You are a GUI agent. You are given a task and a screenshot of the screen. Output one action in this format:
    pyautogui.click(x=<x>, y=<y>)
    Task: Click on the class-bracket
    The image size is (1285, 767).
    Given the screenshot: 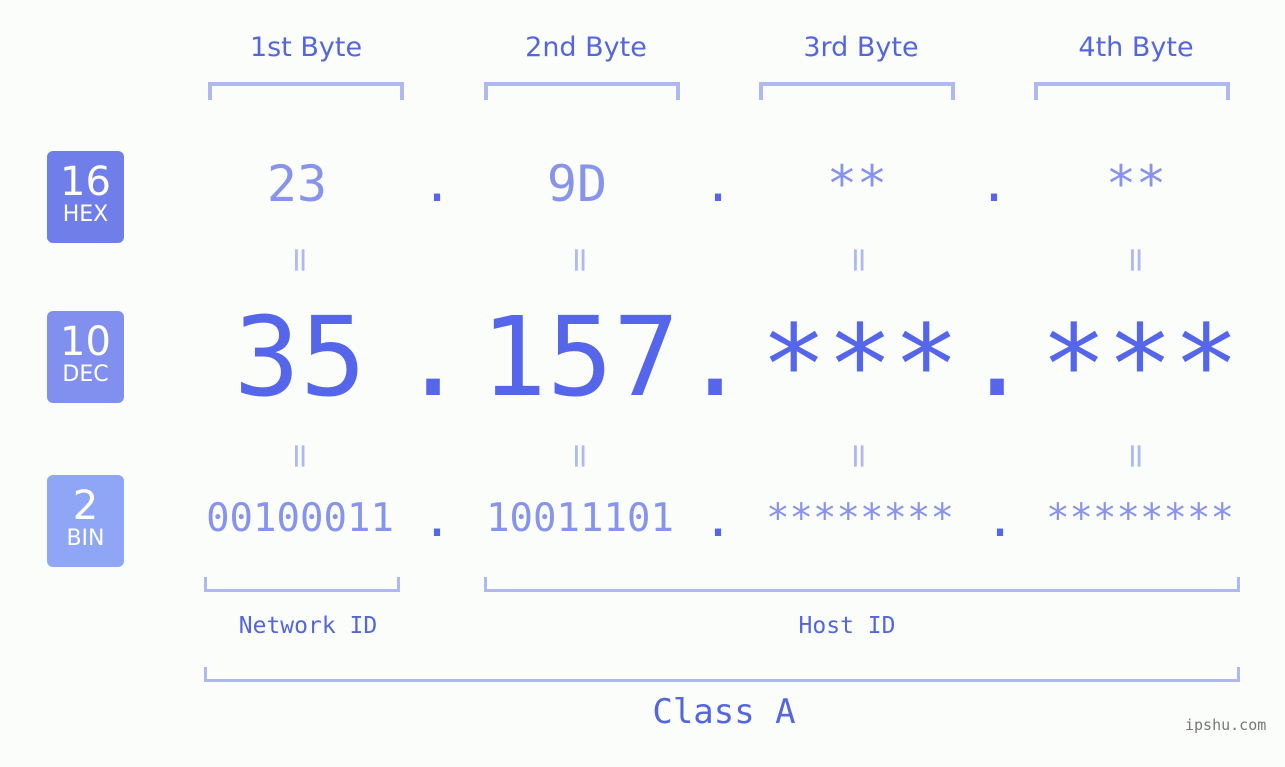 What is the action you would take?
    pyautogui.click(x=722, y=674)
    